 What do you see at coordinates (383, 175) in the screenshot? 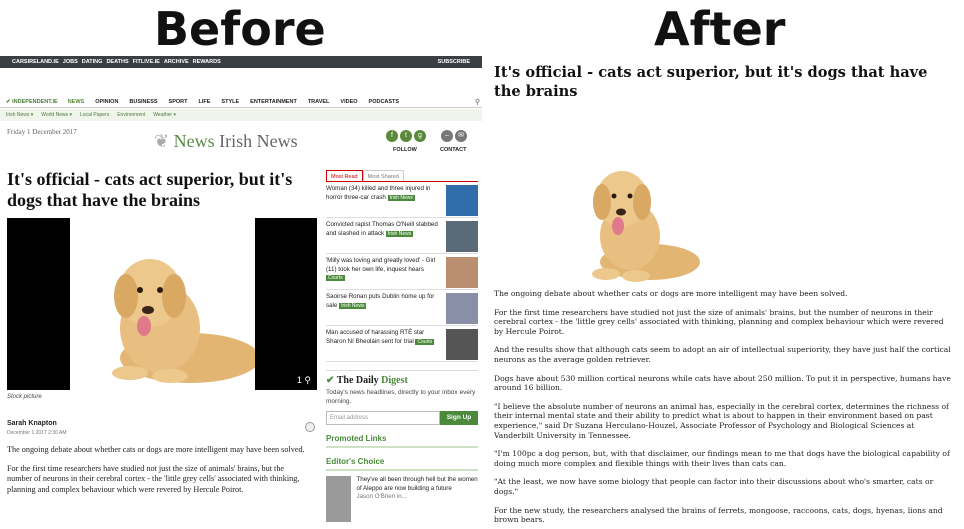
I see `tab-most-shared: Most Shared` at bounding box center [383, 175].